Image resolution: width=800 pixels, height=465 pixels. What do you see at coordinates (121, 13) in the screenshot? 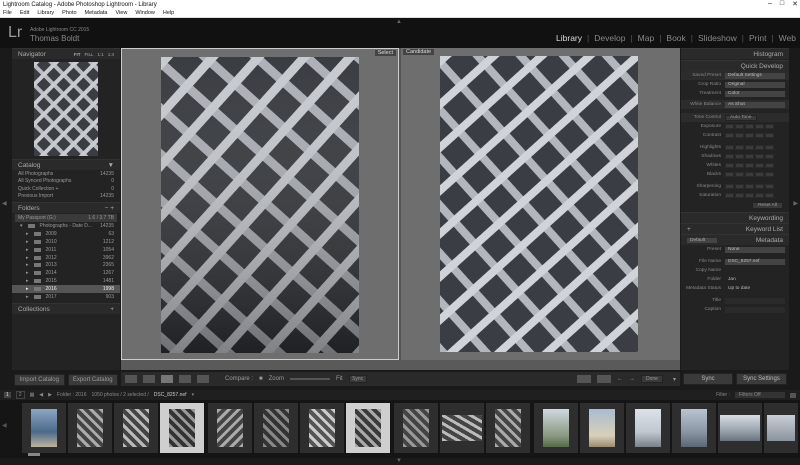
I see `menu-view: View` at bounding box center [121, 13].